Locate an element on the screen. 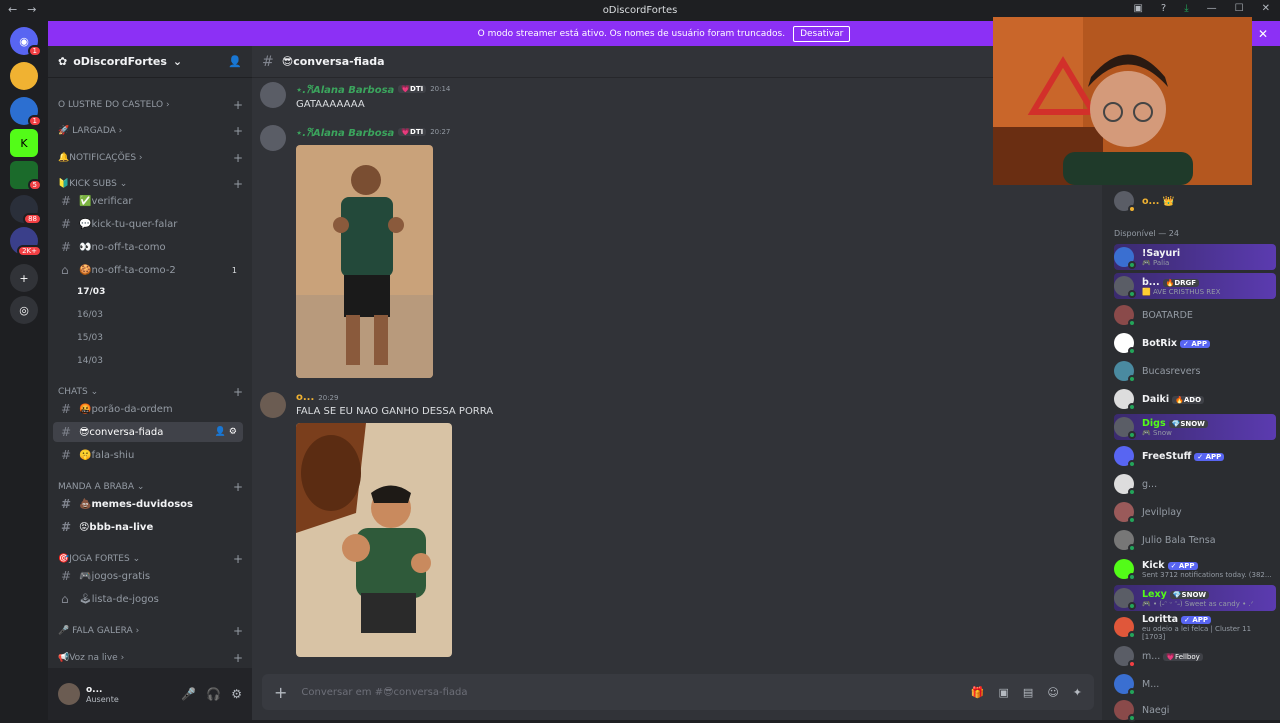 Image resolution: width=1280 pixels, height=723 pixels. help-icon: ? is located at coordinates (1163, 8).